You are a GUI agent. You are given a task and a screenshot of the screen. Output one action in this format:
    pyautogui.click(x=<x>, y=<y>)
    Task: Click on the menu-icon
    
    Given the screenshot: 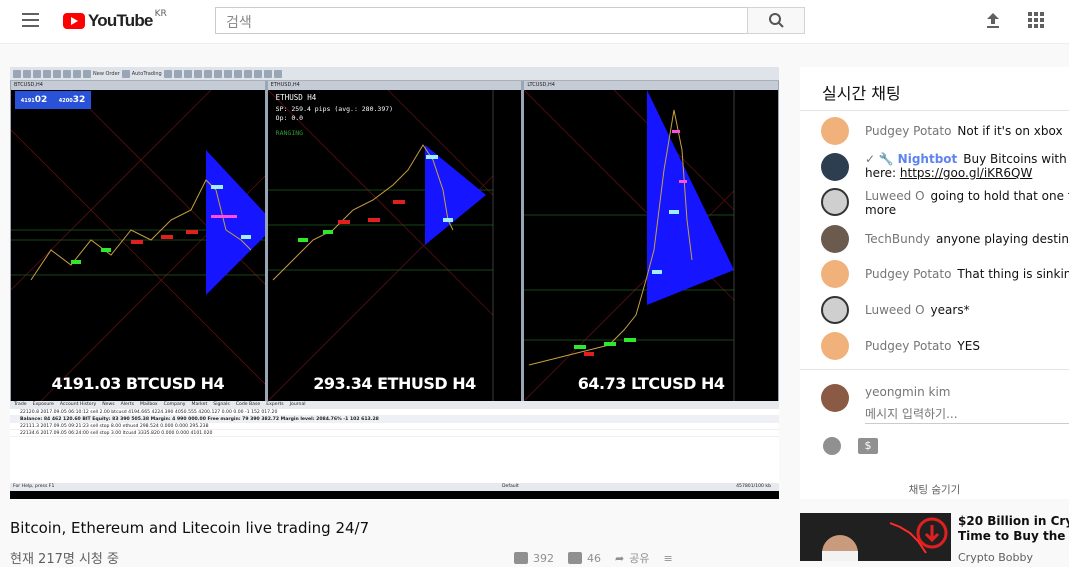 What is the action you would take?
    pyautogui.click(x=30, y=20)
    